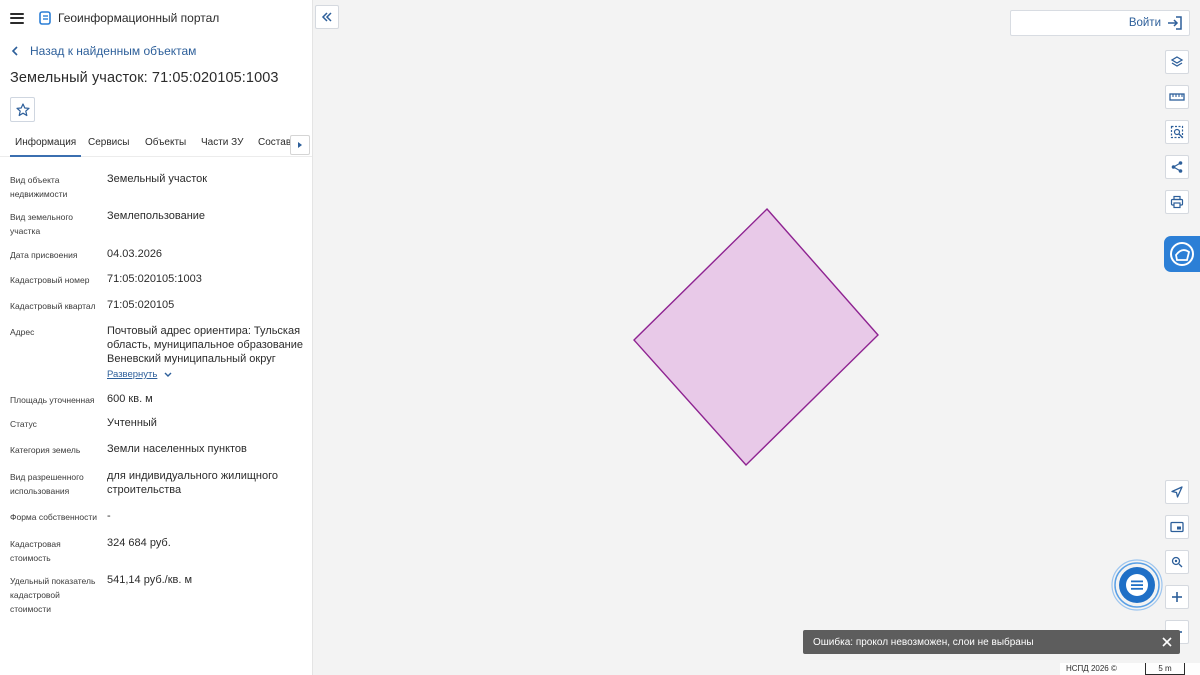 This screenshot has height=675, width=1200. I want to click on prop-value-cadastral-value: 324 684 руб., so click(139, 543).